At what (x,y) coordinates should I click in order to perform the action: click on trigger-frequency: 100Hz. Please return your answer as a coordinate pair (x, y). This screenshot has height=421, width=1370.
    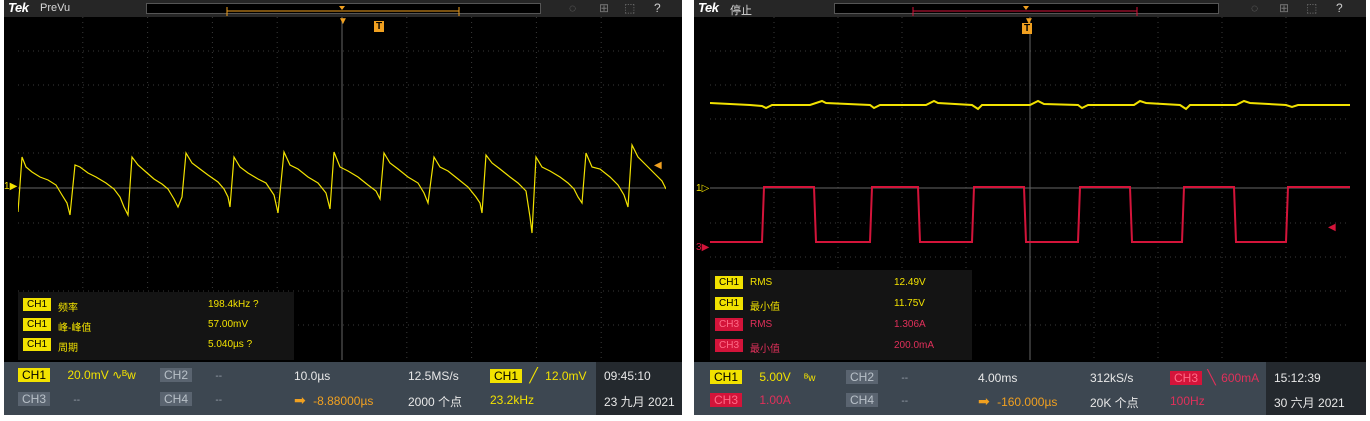
    Looking at the image, I should click on (1187, 401).